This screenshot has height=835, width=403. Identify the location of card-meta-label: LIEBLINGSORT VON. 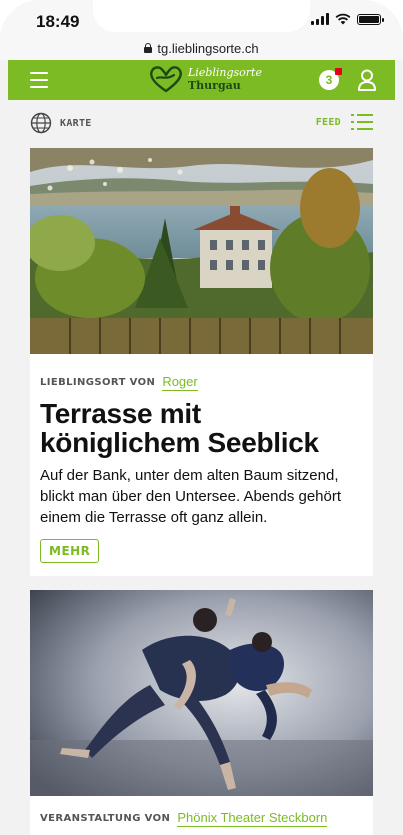
(98, 382).